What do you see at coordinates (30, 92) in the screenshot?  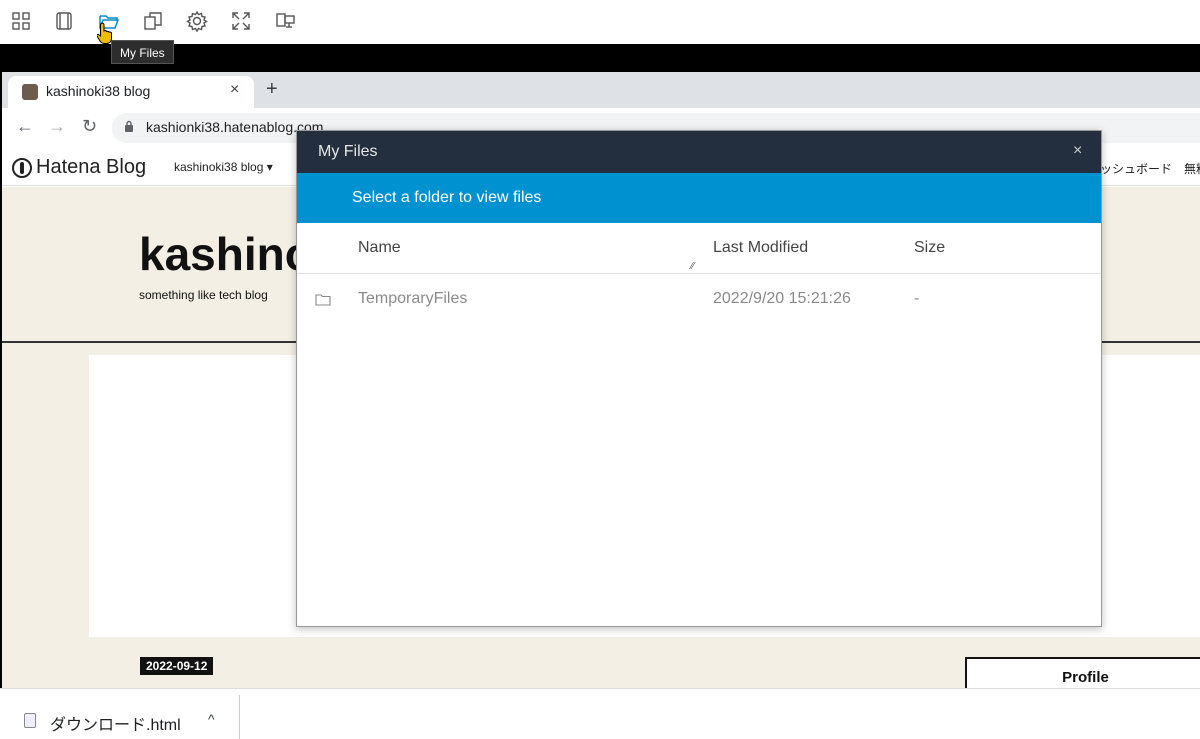 I see `favicon-icon` at bounding box center [30, 92].